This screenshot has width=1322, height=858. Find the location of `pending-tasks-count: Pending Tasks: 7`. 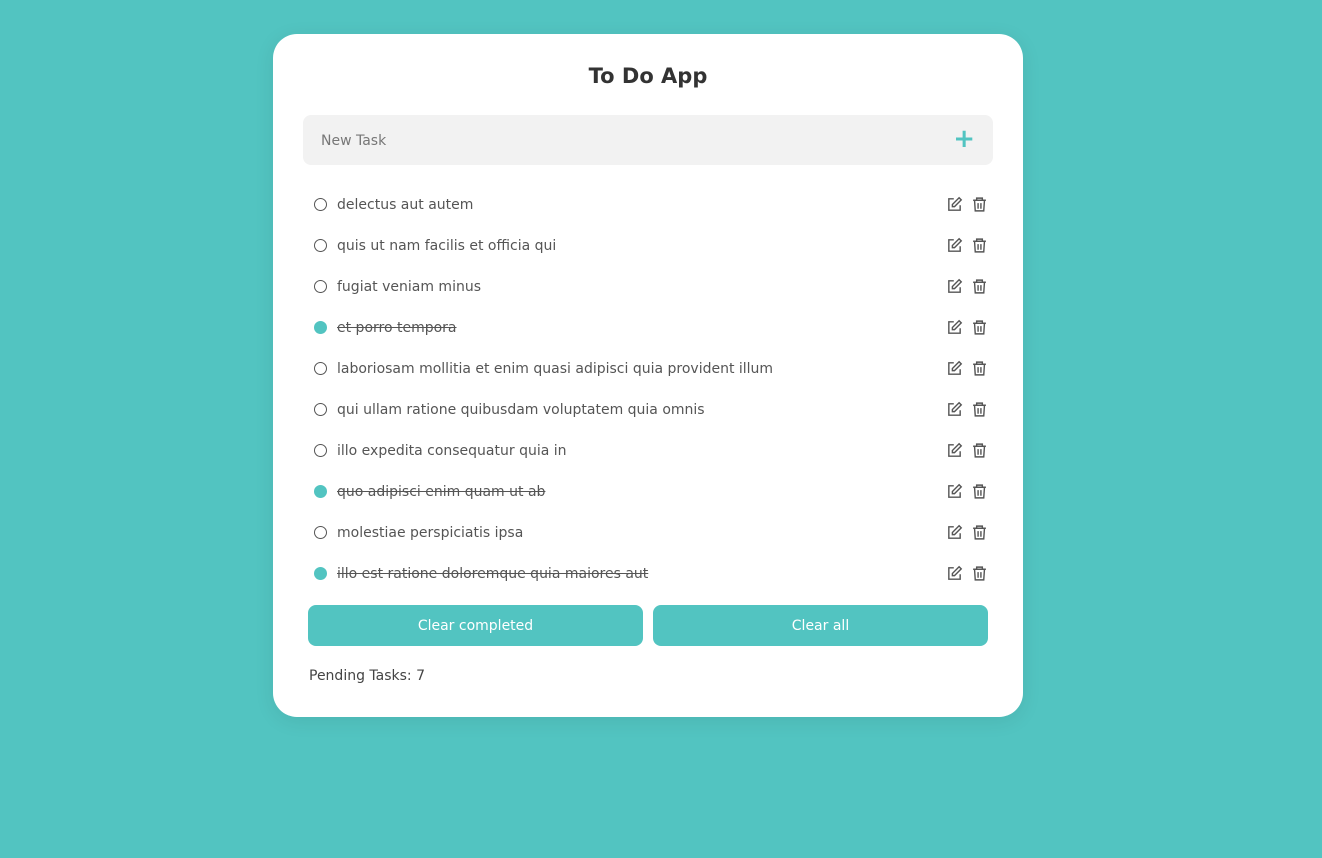

pending-tasks-count: Pending Tasks: 7 is located at coordinates (367, 676).